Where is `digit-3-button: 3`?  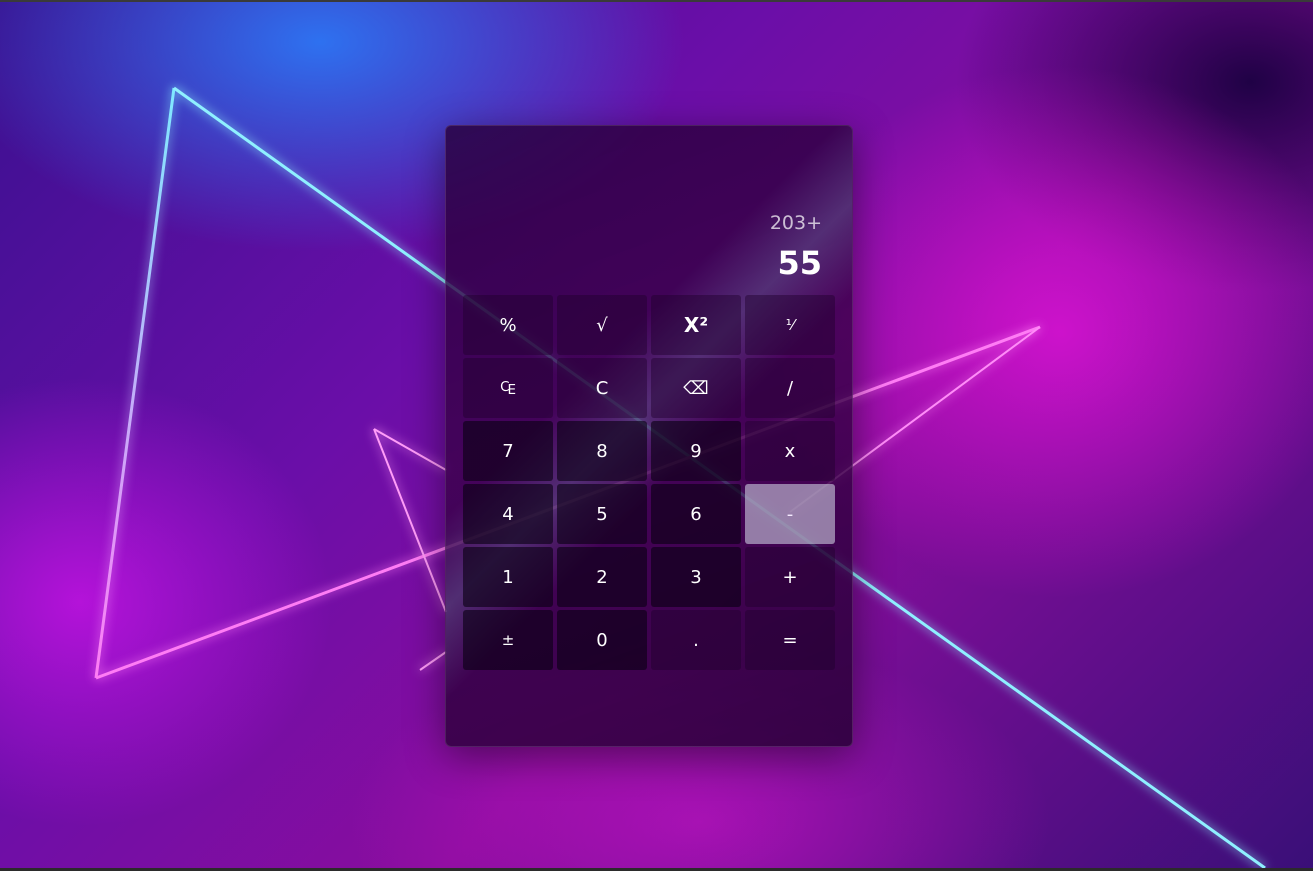
digit-3-button: 3 is located at coordinates (696, 577).